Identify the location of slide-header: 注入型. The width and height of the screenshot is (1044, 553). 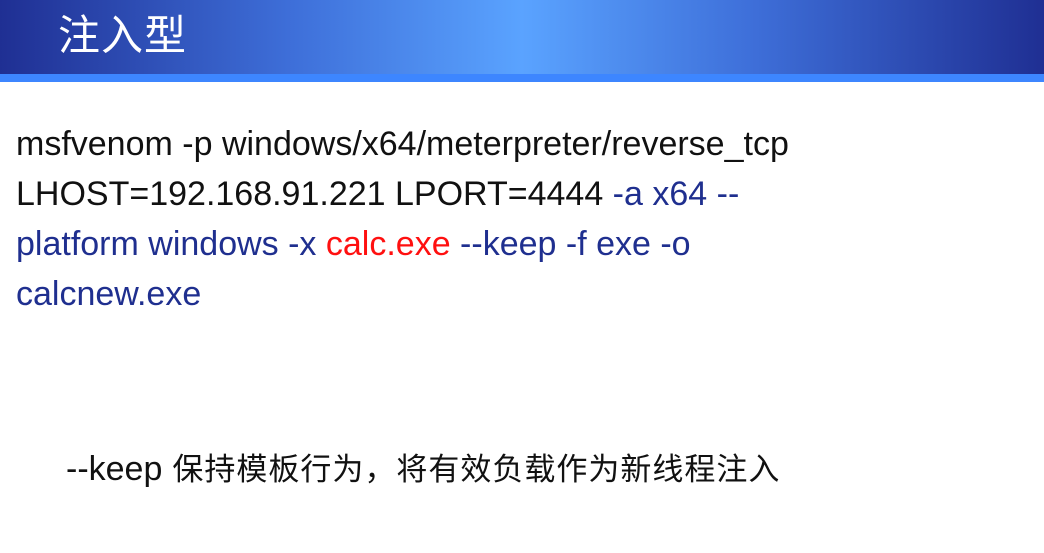
(522, 37).